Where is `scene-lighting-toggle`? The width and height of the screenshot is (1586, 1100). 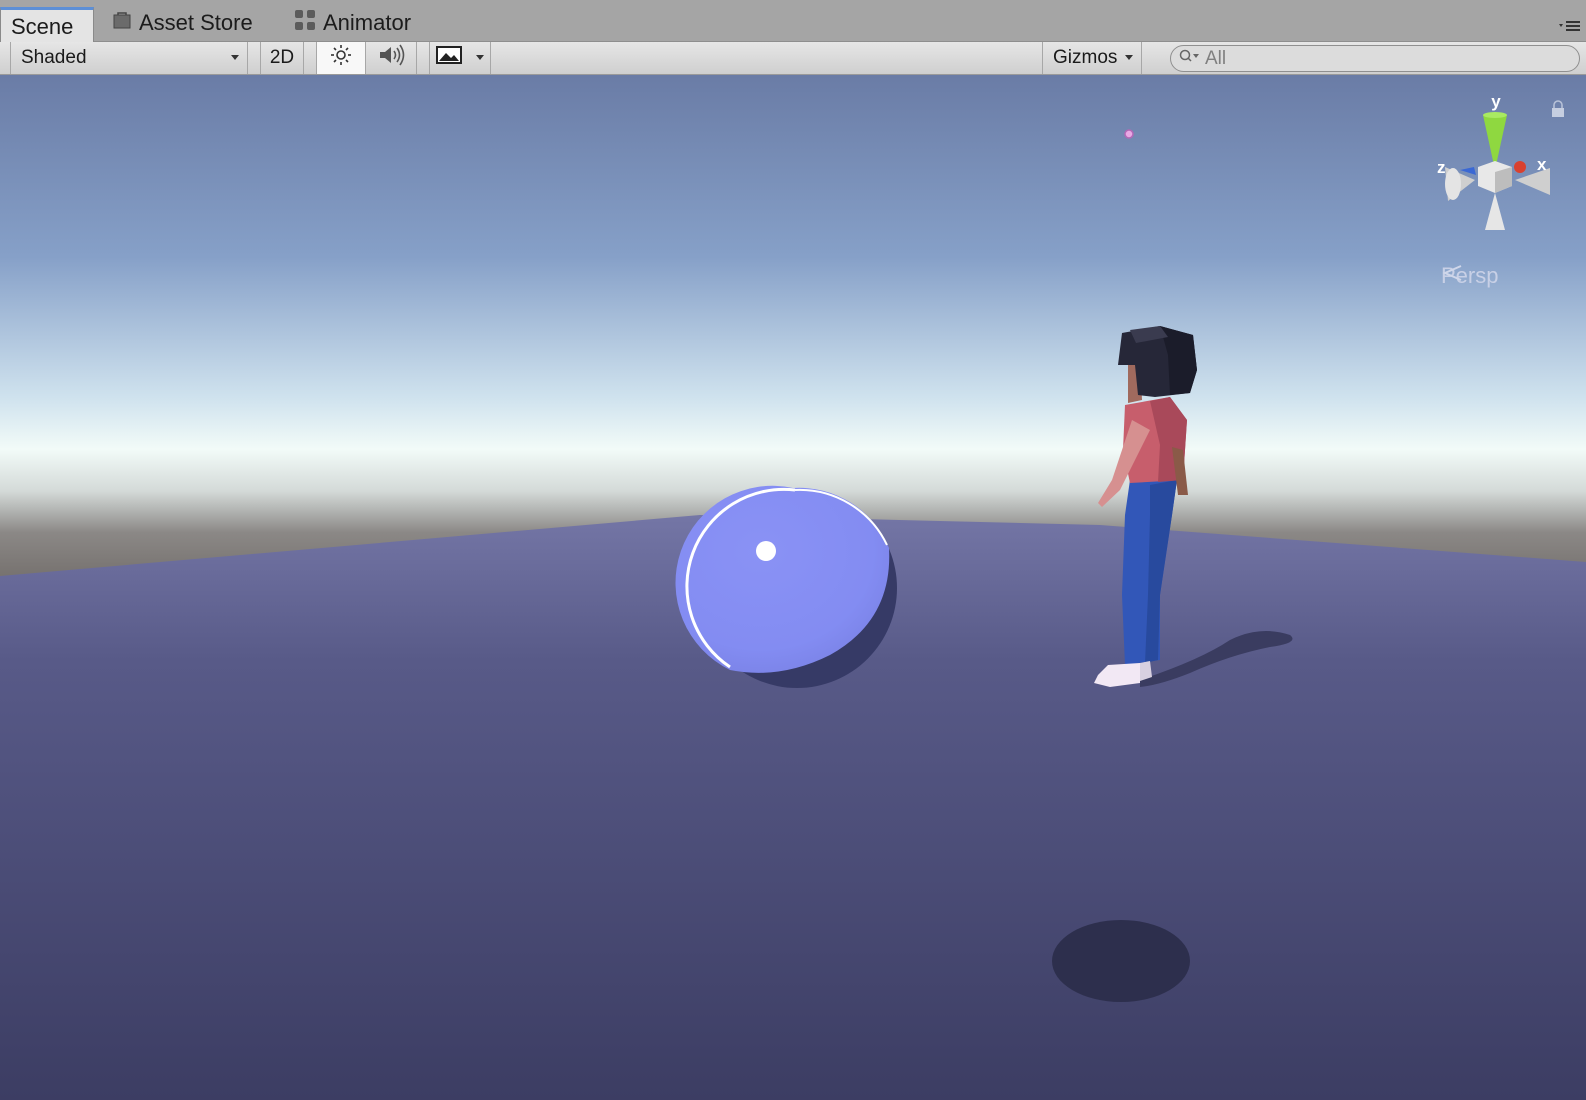
scene-lighting-toggle is located at coordinates (341, 58).